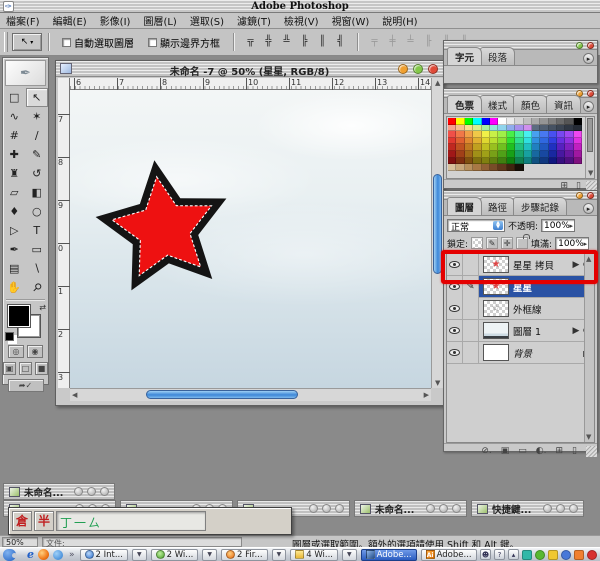 The width and height of the screenshot is (600, 561). What do you see at coordinates (10, 554) in the screenshot?
I see `start-apple-icon` at bounding box center [10, 554].